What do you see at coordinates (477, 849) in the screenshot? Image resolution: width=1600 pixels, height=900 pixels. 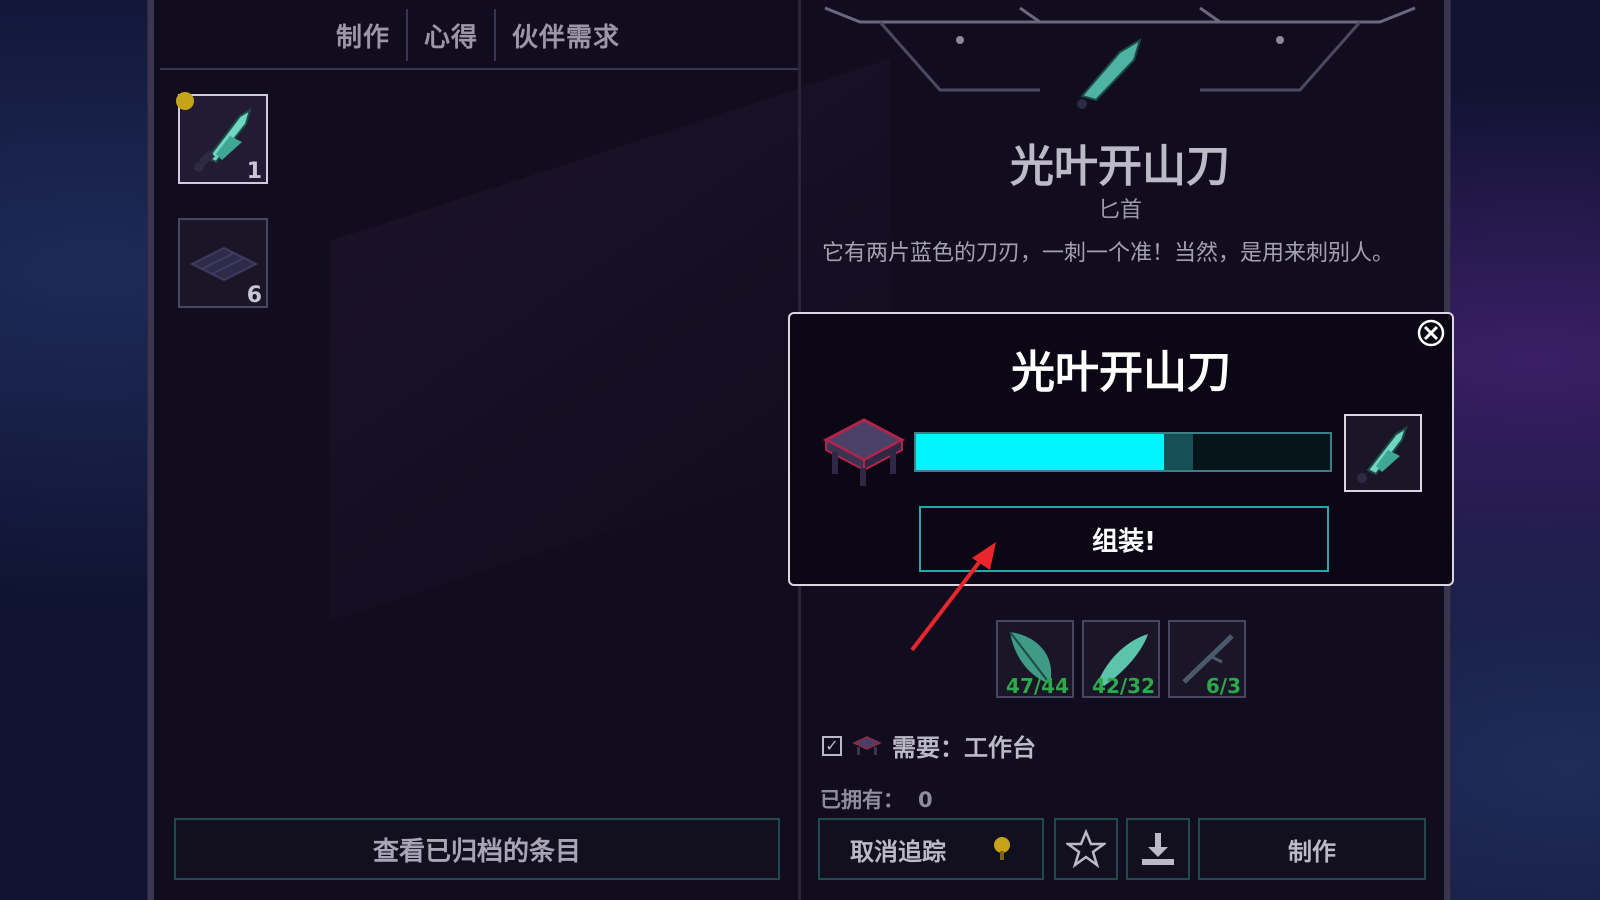 I see `view-archived-button: 查看已归档的条目` at bounding box center [477, 849].